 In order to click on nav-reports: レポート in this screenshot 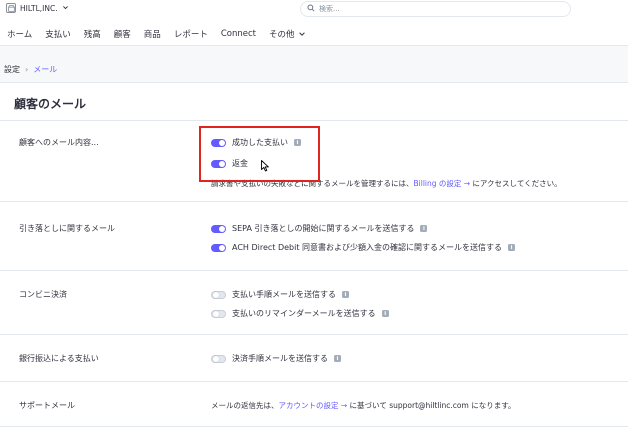, I will do `click(191, 34)`.